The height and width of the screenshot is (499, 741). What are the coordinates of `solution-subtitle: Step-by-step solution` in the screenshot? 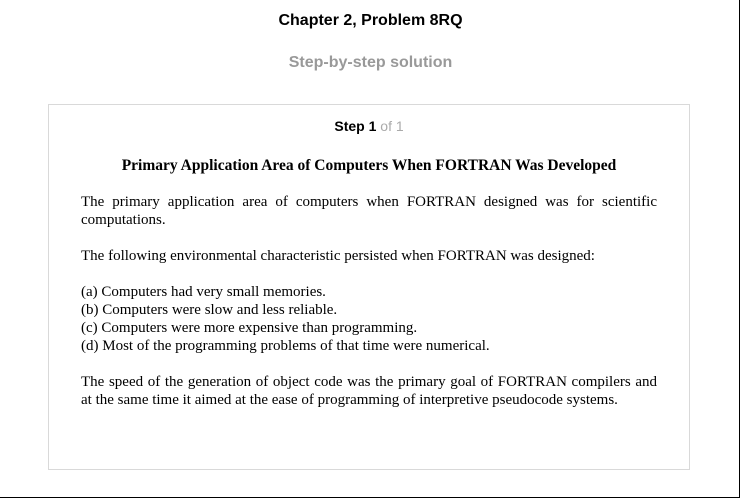 It's located at (370, 62).